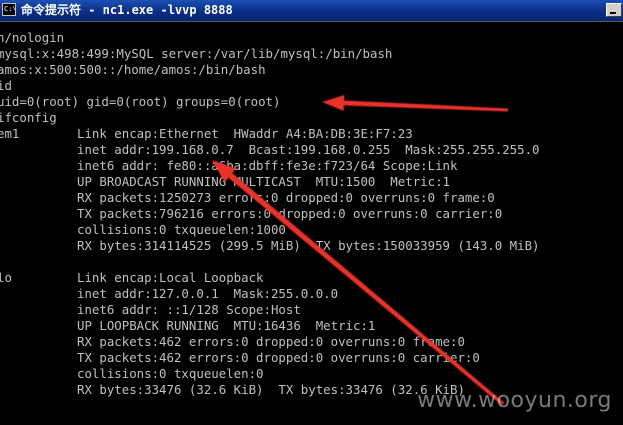 The width and height of the screenshot is (623, 425). Describe the element at coordinates (28, 117) in the screenshot. I see `terminal-line-col1: ifconfig` at that location.